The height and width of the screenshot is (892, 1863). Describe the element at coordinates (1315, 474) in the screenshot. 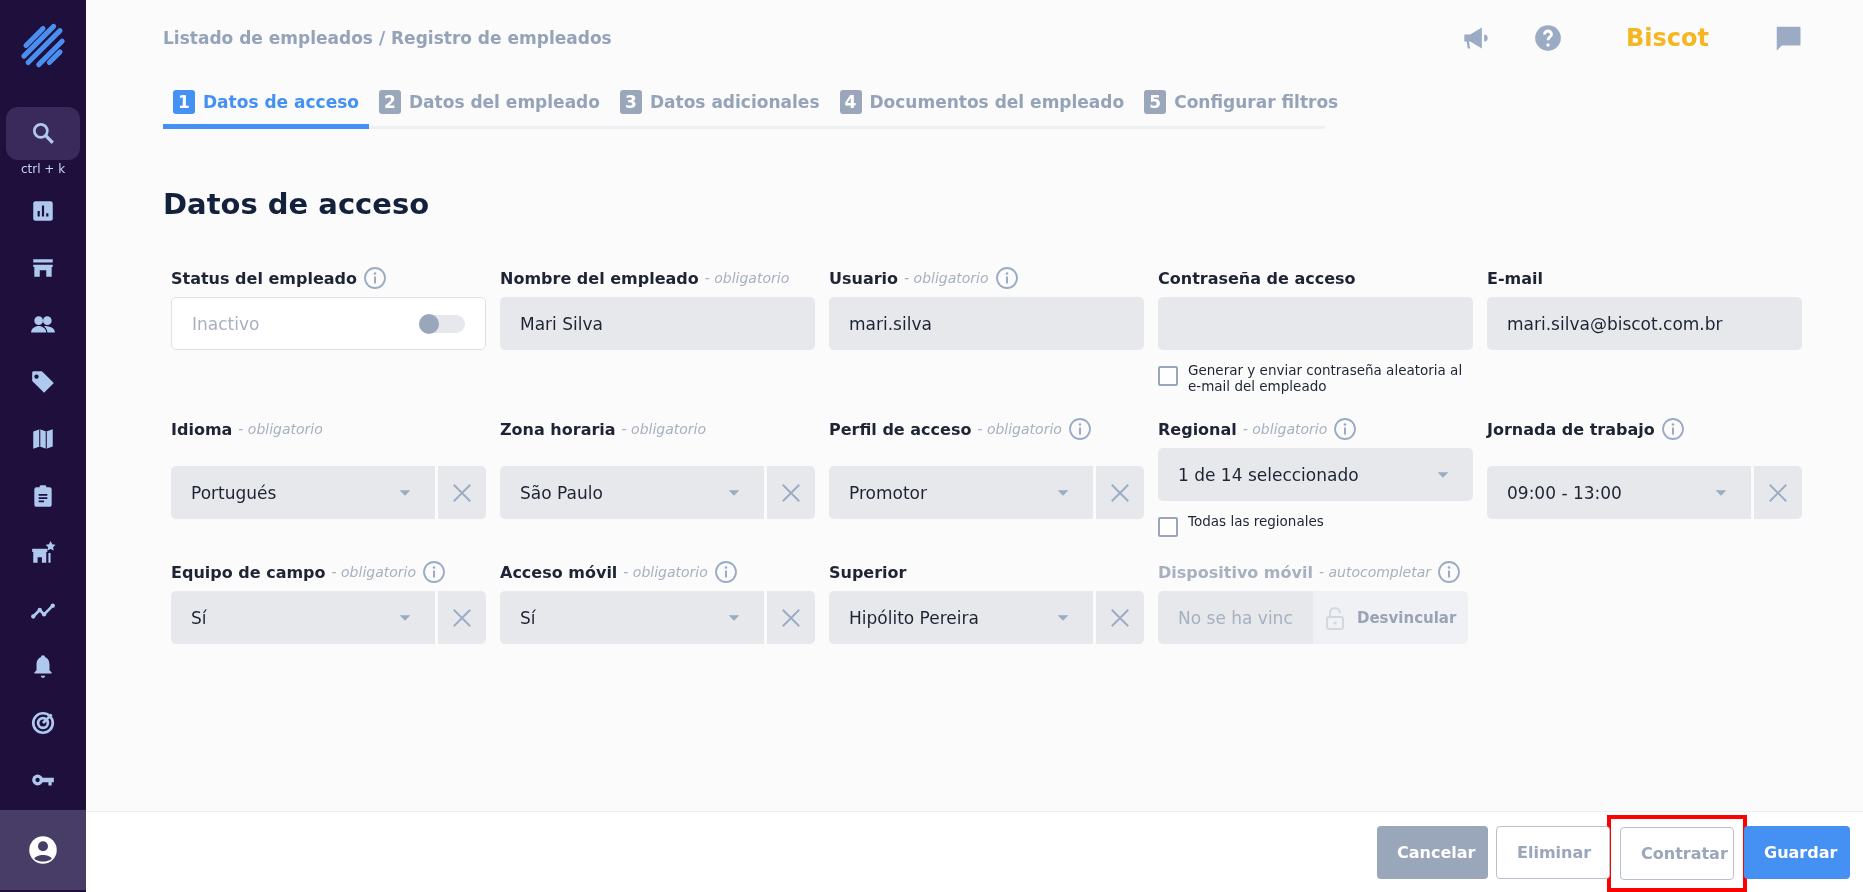

I see `dropdown-field: 1 de 14 seleccionado` at that location.